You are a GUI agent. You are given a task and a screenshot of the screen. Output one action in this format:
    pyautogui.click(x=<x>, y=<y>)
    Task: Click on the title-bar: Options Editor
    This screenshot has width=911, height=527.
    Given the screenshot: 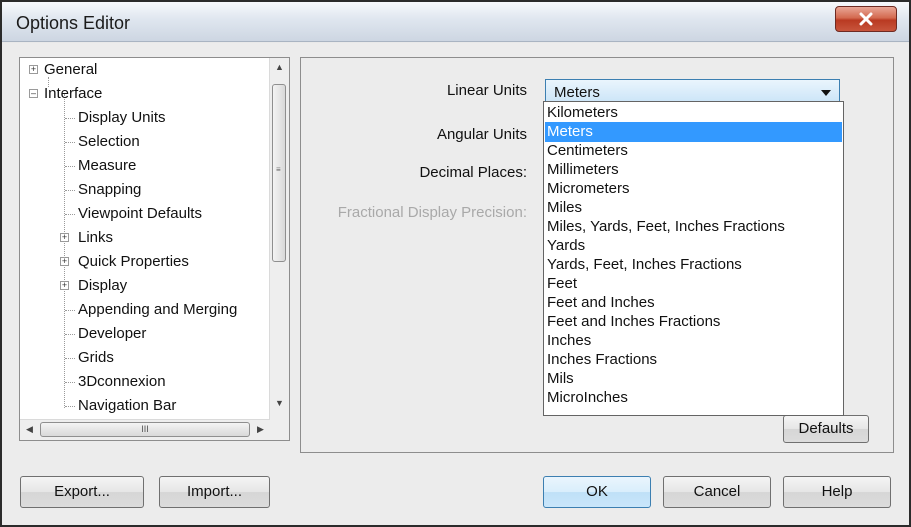 What is the action you would take?
    pyautogui.click(x=455, y=22)
    